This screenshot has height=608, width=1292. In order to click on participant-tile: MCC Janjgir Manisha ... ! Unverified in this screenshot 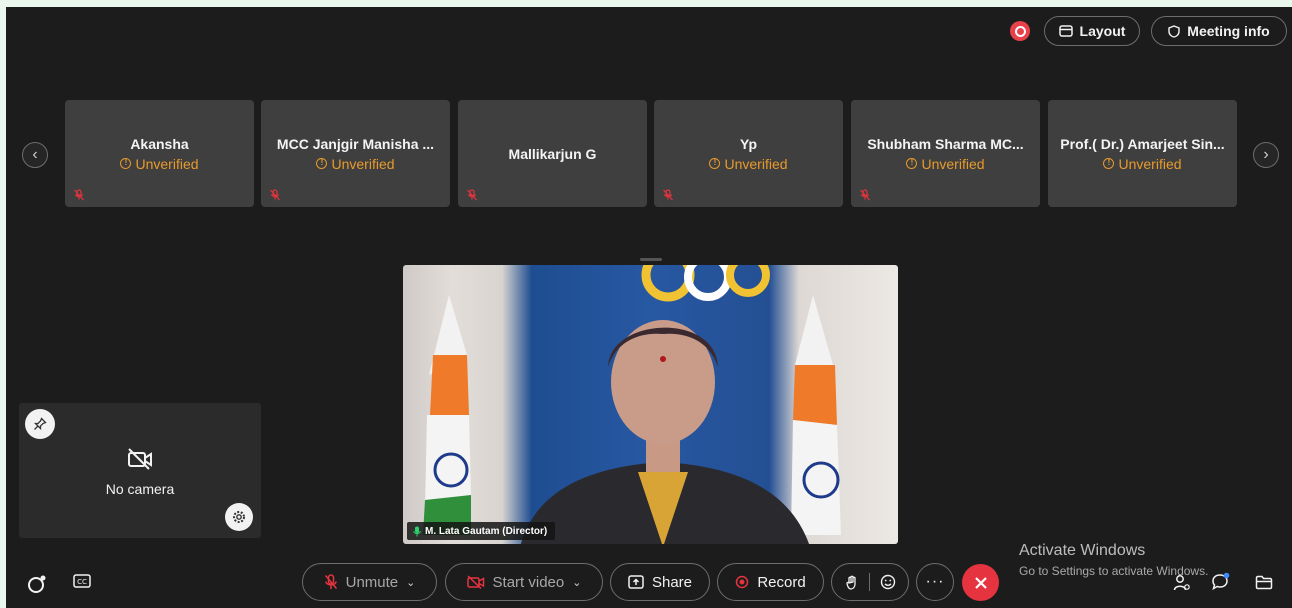, I will do `click(355, 153)`.